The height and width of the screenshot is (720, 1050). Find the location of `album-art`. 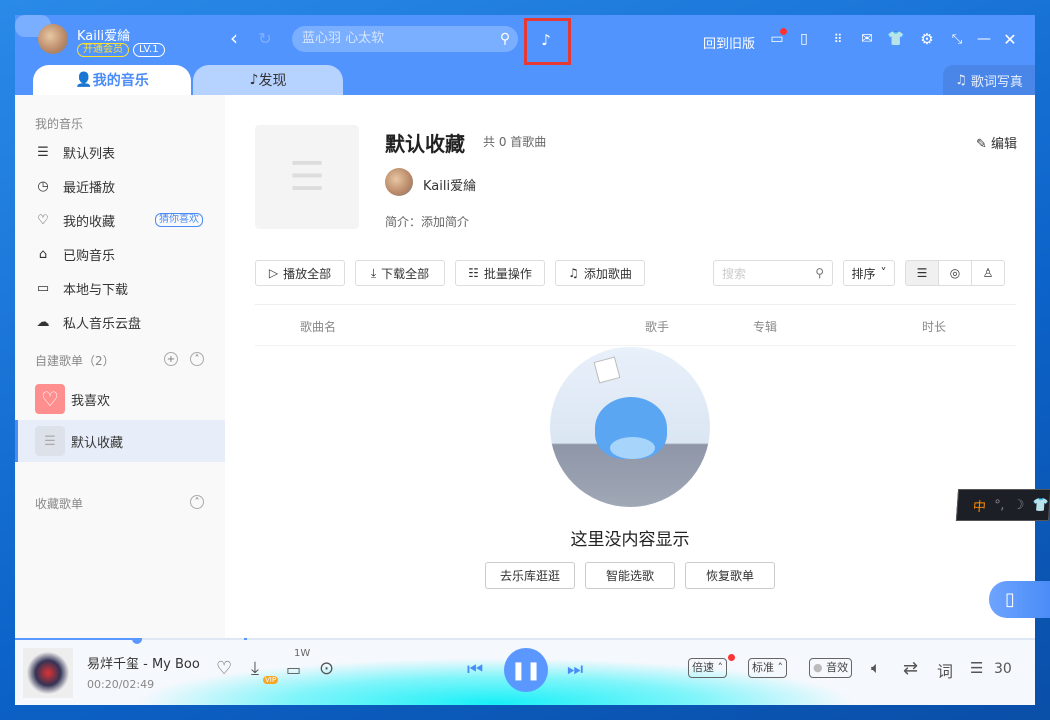

album-art is located at coordinates (48, 673).